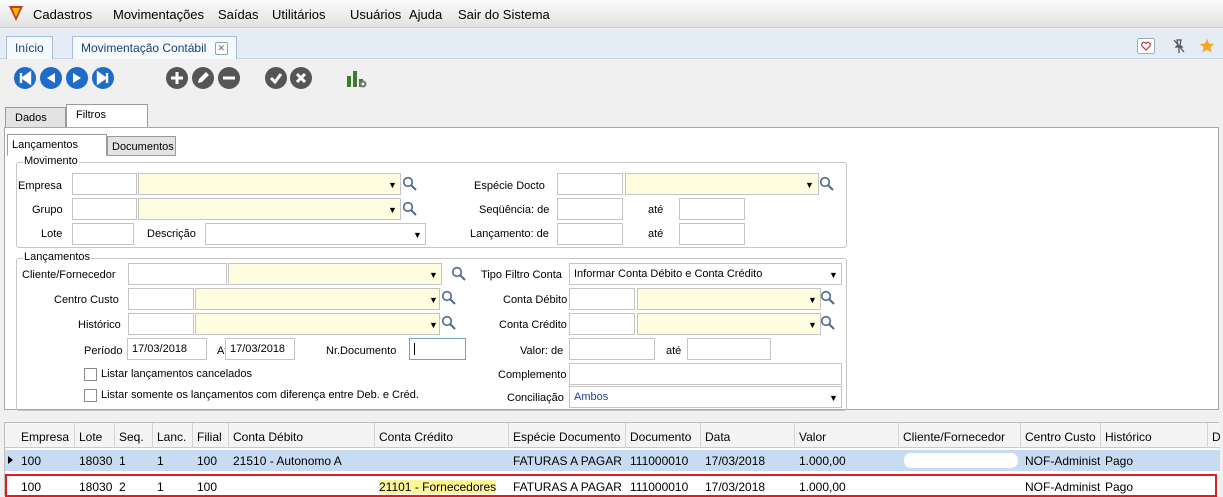  Describe the element at coordinates (1146, 46) in the screenshot. I see `heart-icon` at that location.